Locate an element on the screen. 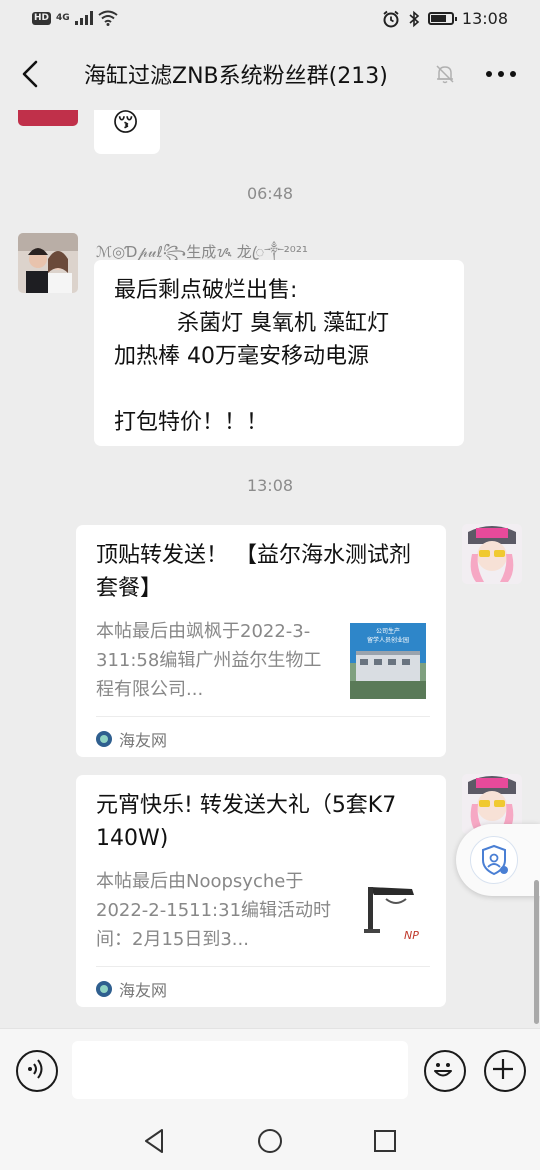 Image resolution: width=540 pixels, height=1170 pixels. status-bar: HD 4G 13:08 is located at coordinates (270, 19).